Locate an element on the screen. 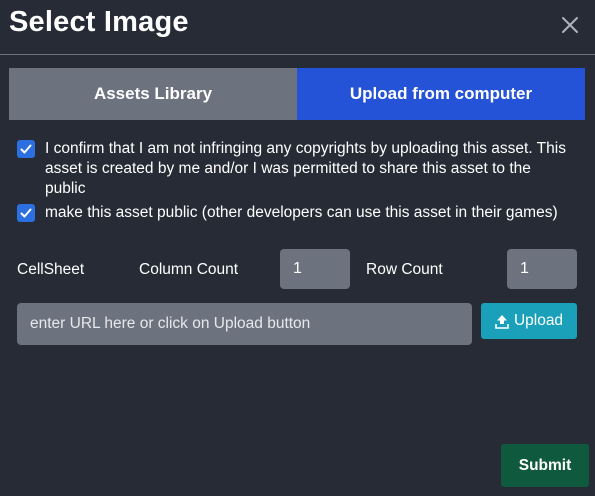 The height and width of the screenshot is (496, 595). tab-bar: Assets Library Upload from computer is located at coordinates (297, 94).